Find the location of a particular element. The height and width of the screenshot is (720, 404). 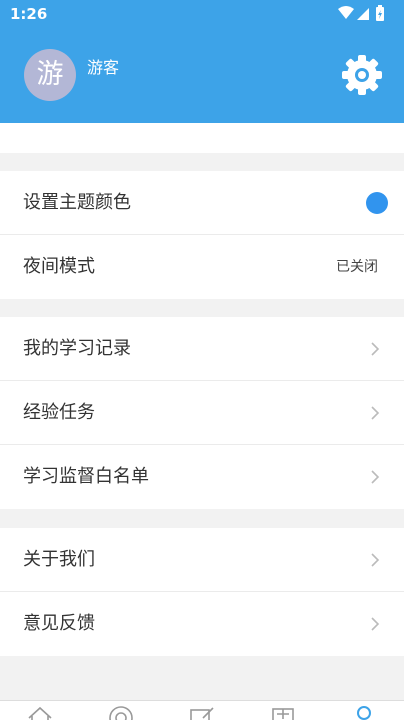

signal-icon is located at coordinates (363, 14).